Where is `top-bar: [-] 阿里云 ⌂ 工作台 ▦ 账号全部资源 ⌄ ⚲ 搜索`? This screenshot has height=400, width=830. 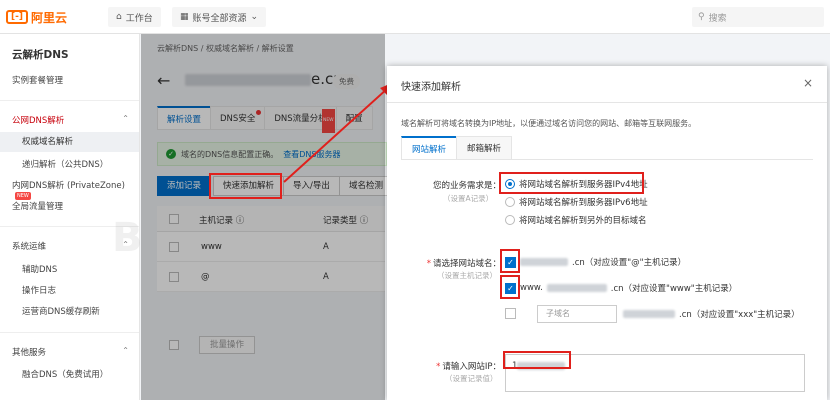
top-bar: [-] 阿里云 ⌂ 工作台 ▦ 账号全部资源 ⌄ ⚲ 搜索 is located at coordinates (415, 17).